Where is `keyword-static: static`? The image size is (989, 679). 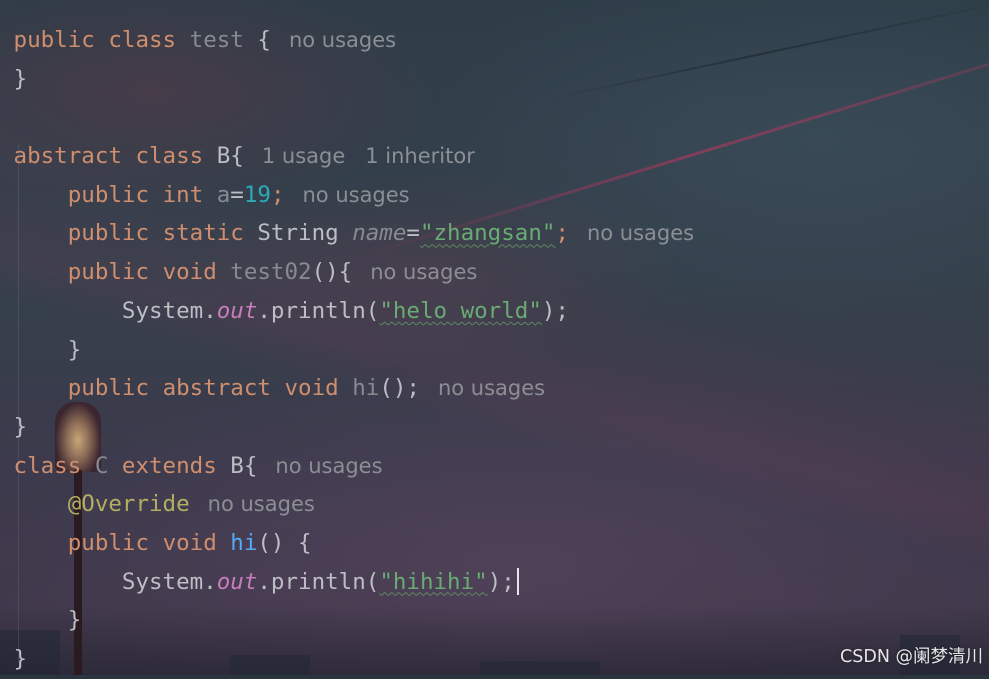 keyword-static: static is located at coordinates (203, 233).